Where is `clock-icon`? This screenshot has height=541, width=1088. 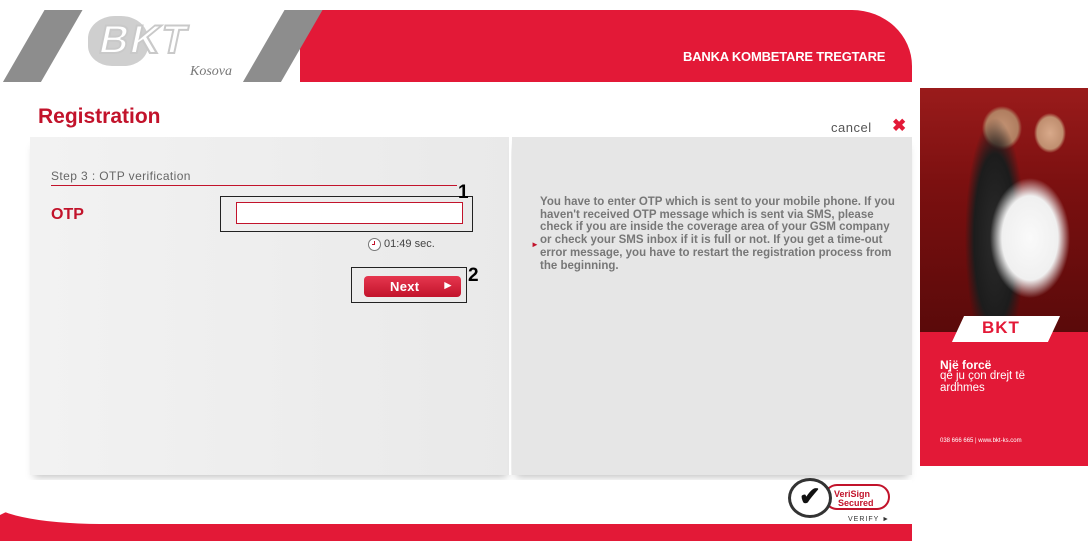 clock-icon is located at coordinates (374, 244).